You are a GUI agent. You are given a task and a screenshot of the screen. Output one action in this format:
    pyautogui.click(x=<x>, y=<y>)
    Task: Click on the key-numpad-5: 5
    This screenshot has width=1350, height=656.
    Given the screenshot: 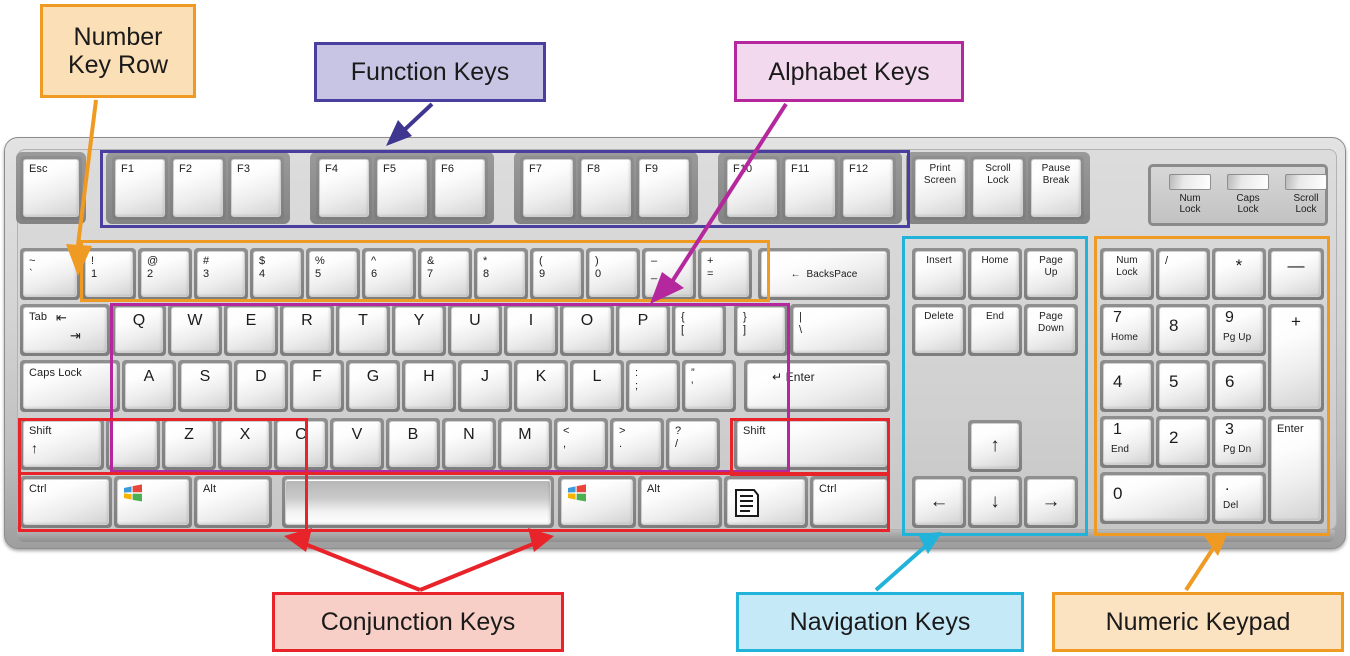 What is the action you would take?
    pyautogui.click(x=1183, y=386)
    